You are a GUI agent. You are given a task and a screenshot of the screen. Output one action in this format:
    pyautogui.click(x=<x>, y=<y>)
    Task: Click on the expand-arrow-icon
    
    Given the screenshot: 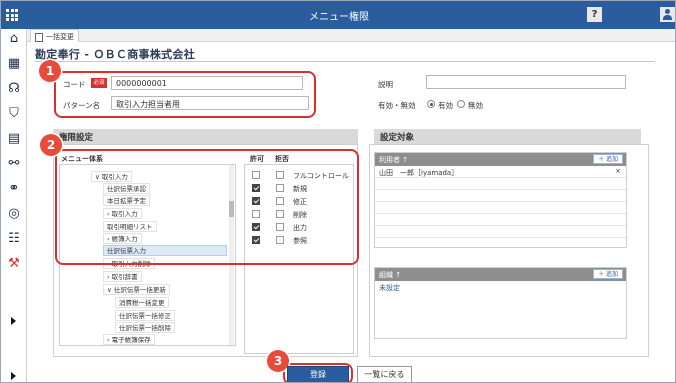 What is the action you would take?
    pyautogui.click(x=13, y=321)
    